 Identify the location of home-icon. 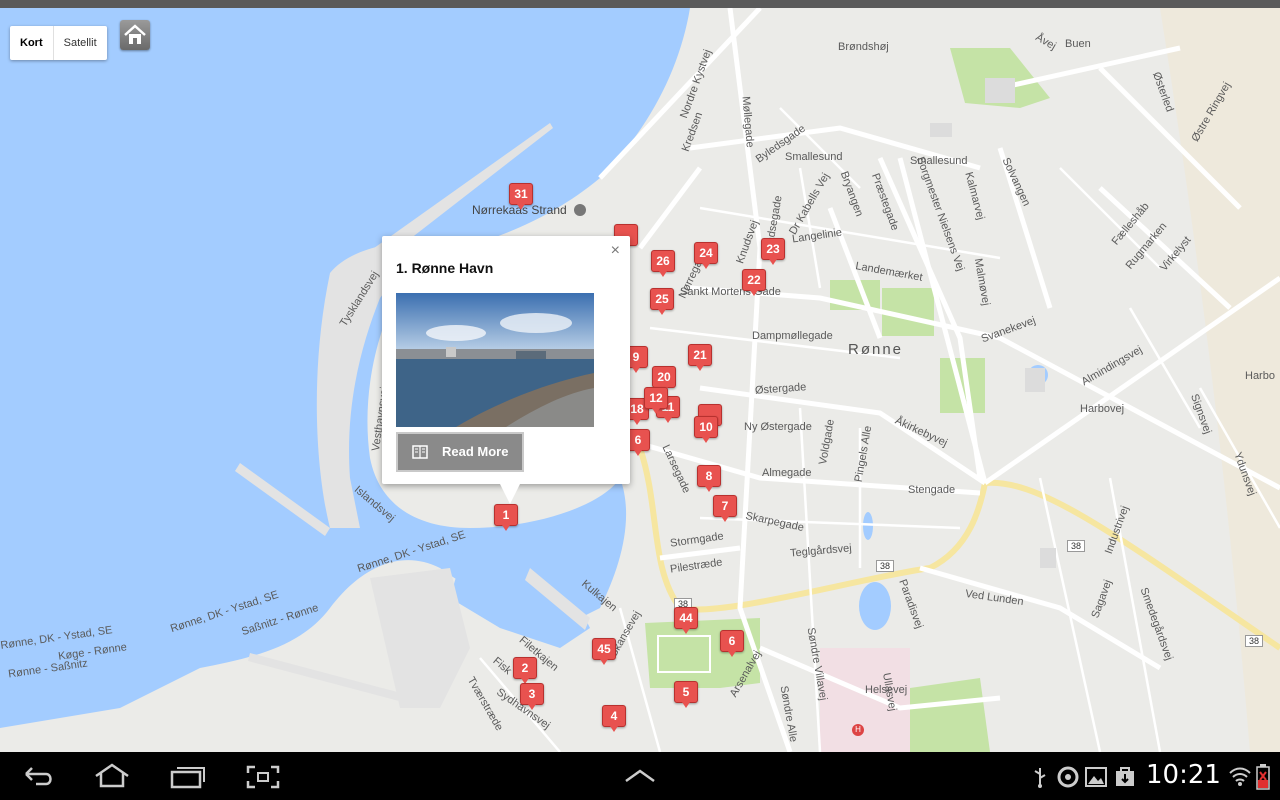
(135, 34).